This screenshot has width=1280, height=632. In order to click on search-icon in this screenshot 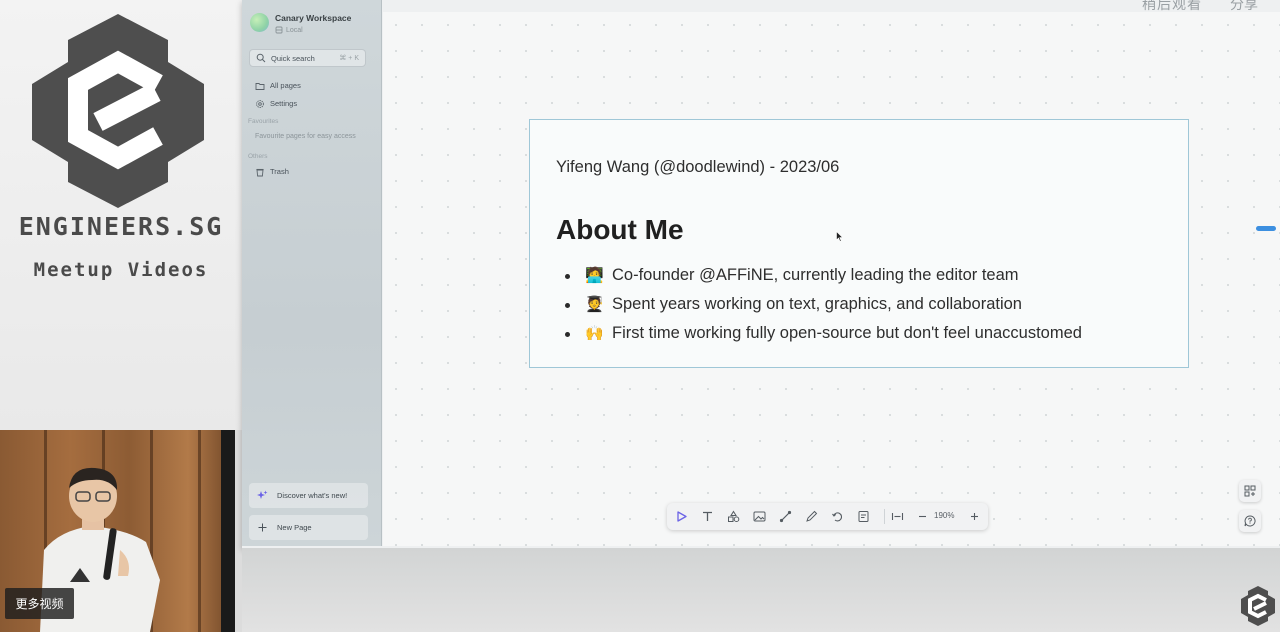, I will do `click(261, 58)`.